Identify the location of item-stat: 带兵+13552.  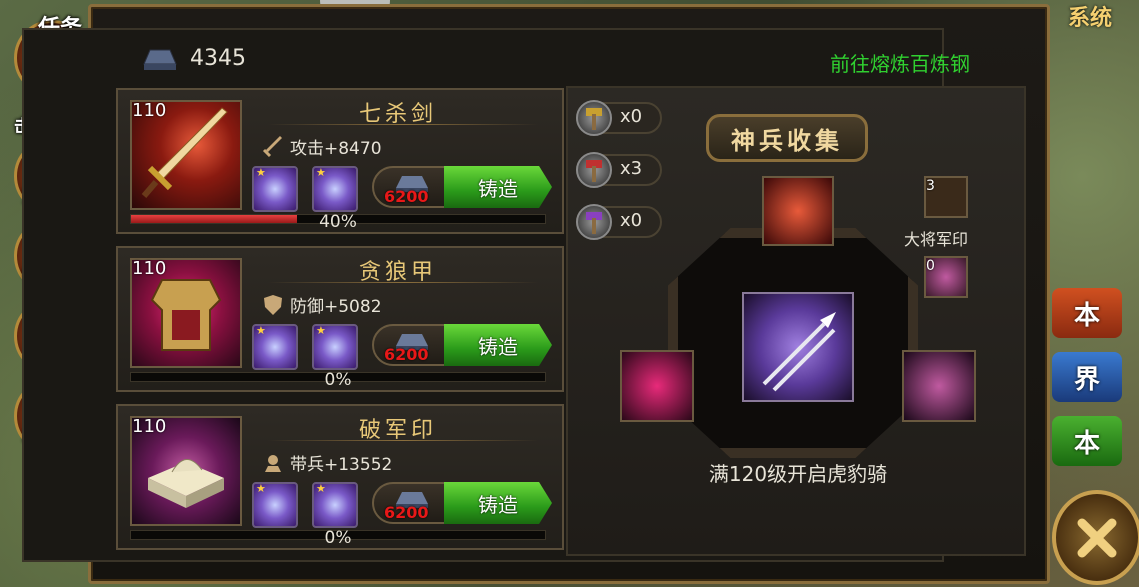
(327, 462).